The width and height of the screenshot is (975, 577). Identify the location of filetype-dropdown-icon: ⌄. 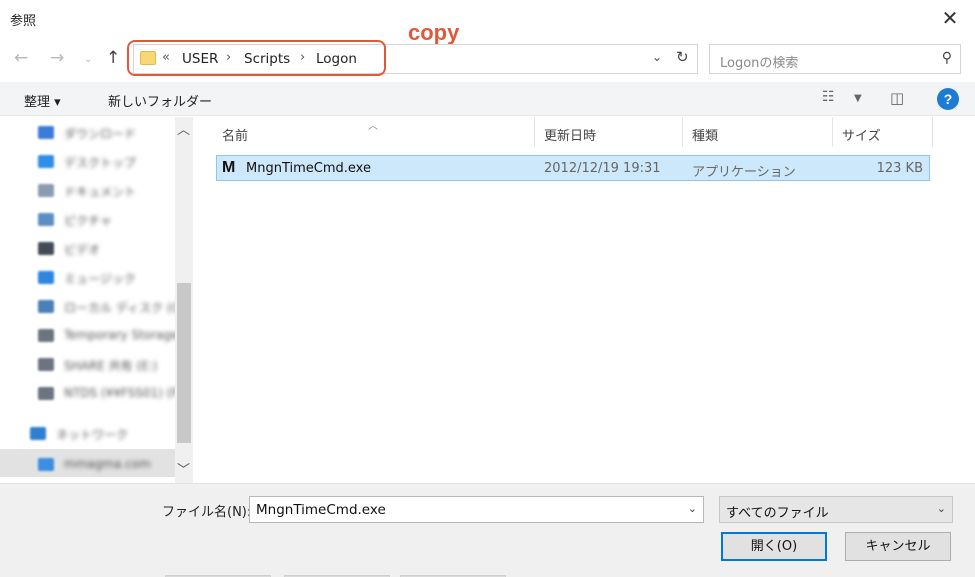
(941, 508).